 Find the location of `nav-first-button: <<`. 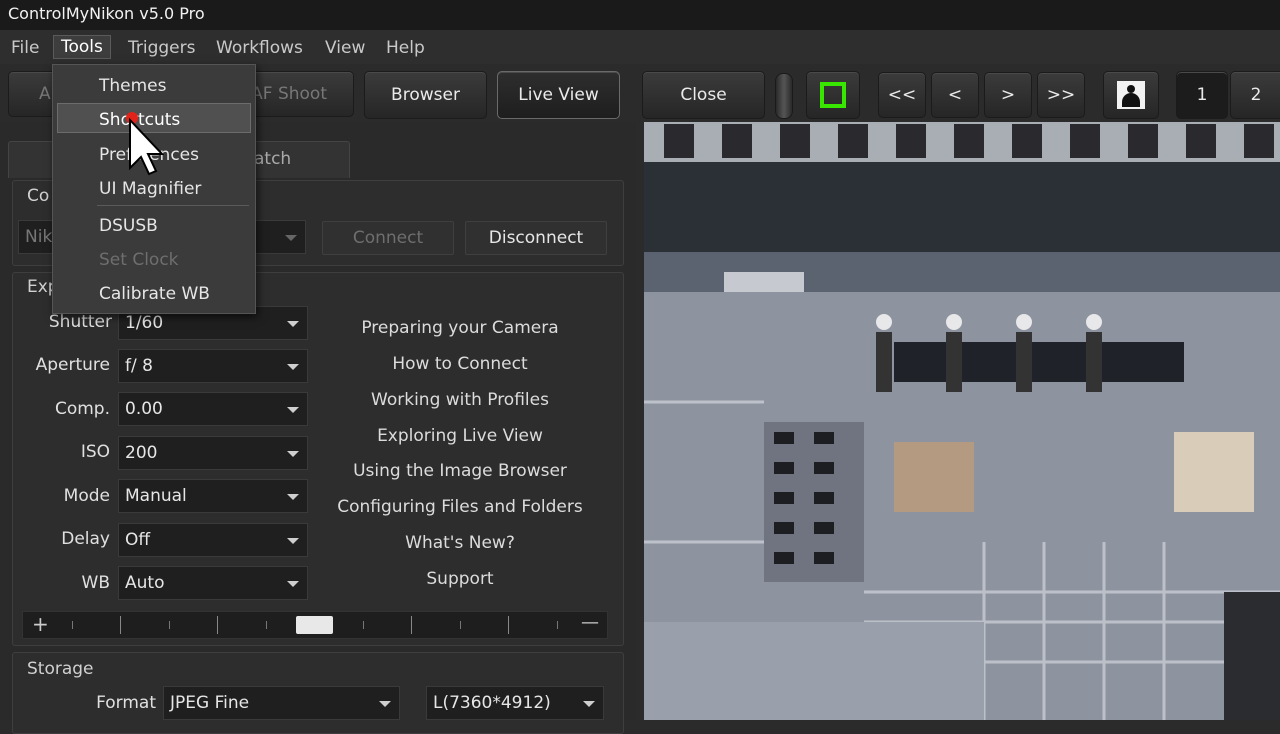

nav-first-button: << is located at coordinates (902, 95).